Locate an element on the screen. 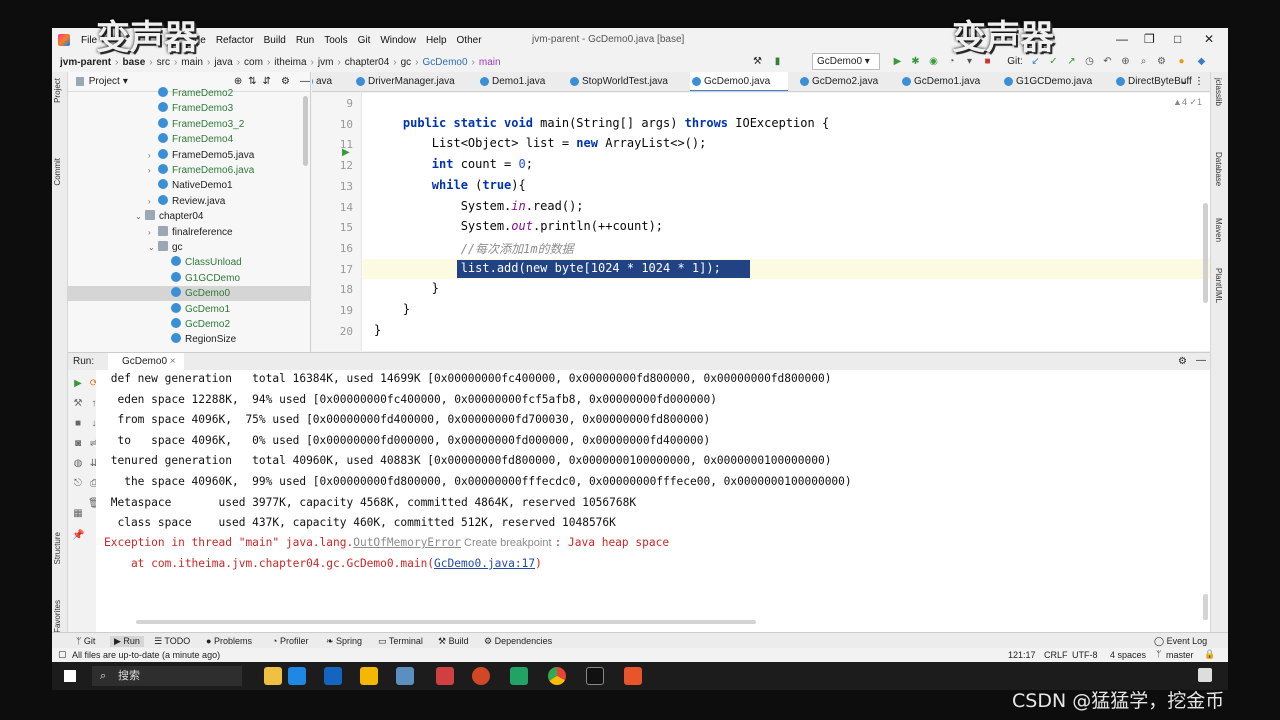 The image size is (1280, 720). tab-list-icon: ⌄ is located at coordinates (1184, 81).